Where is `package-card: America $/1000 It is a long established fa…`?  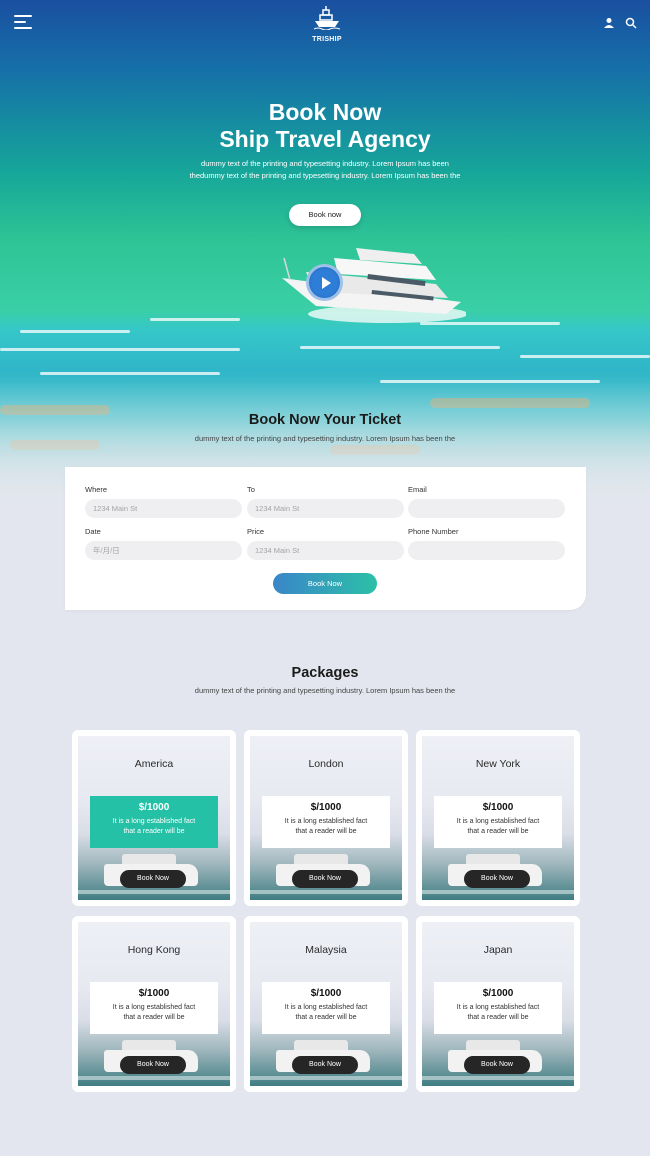
package-card: America $/1000 It is a long established fa… is located at coordinates (154, 818).